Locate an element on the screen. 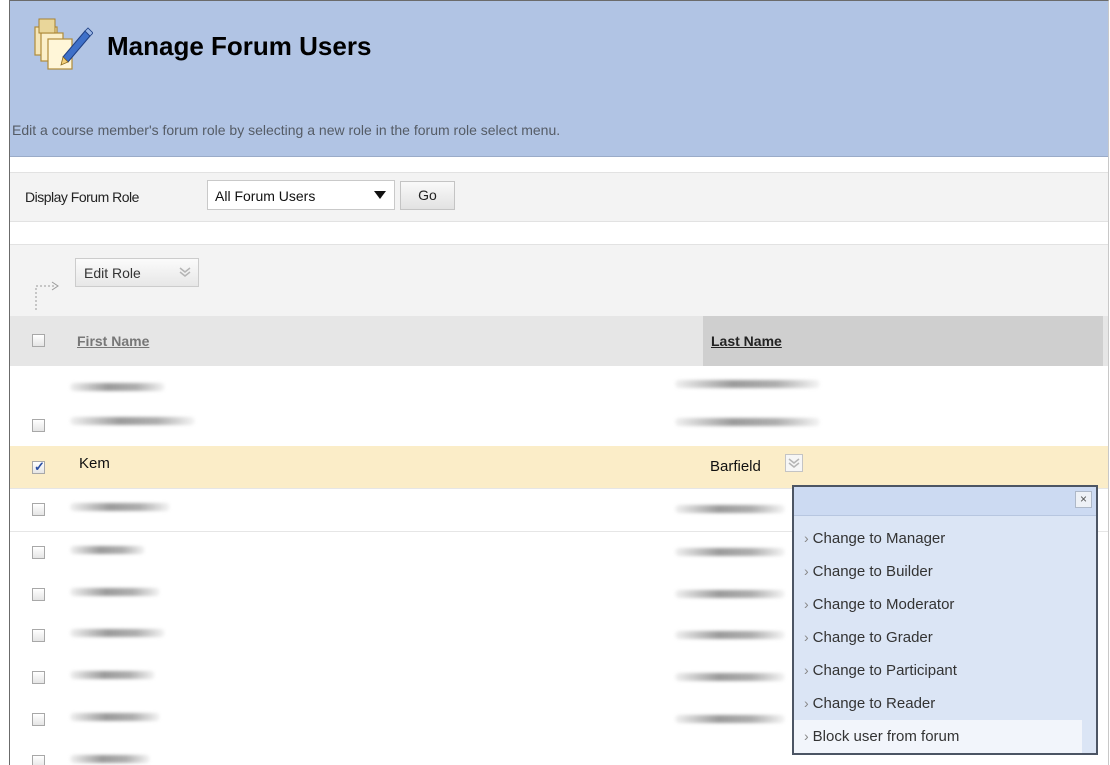  menu-item-change-to-manager: › Change to Manager is located at coordinates (945, 538).